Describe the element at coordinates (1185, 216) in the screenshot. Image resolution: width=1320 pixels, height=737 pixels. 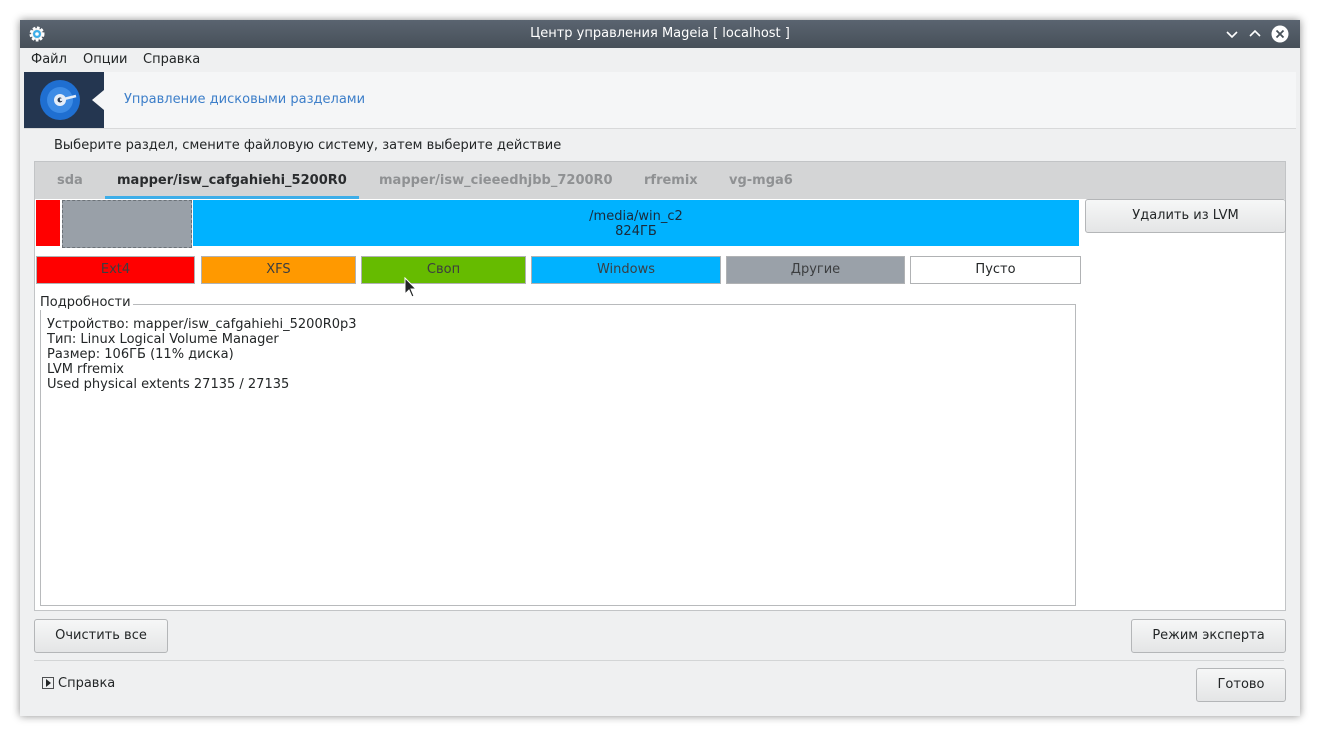
I see `remove-from-lvm-button: Удалить из LVM` at that location.